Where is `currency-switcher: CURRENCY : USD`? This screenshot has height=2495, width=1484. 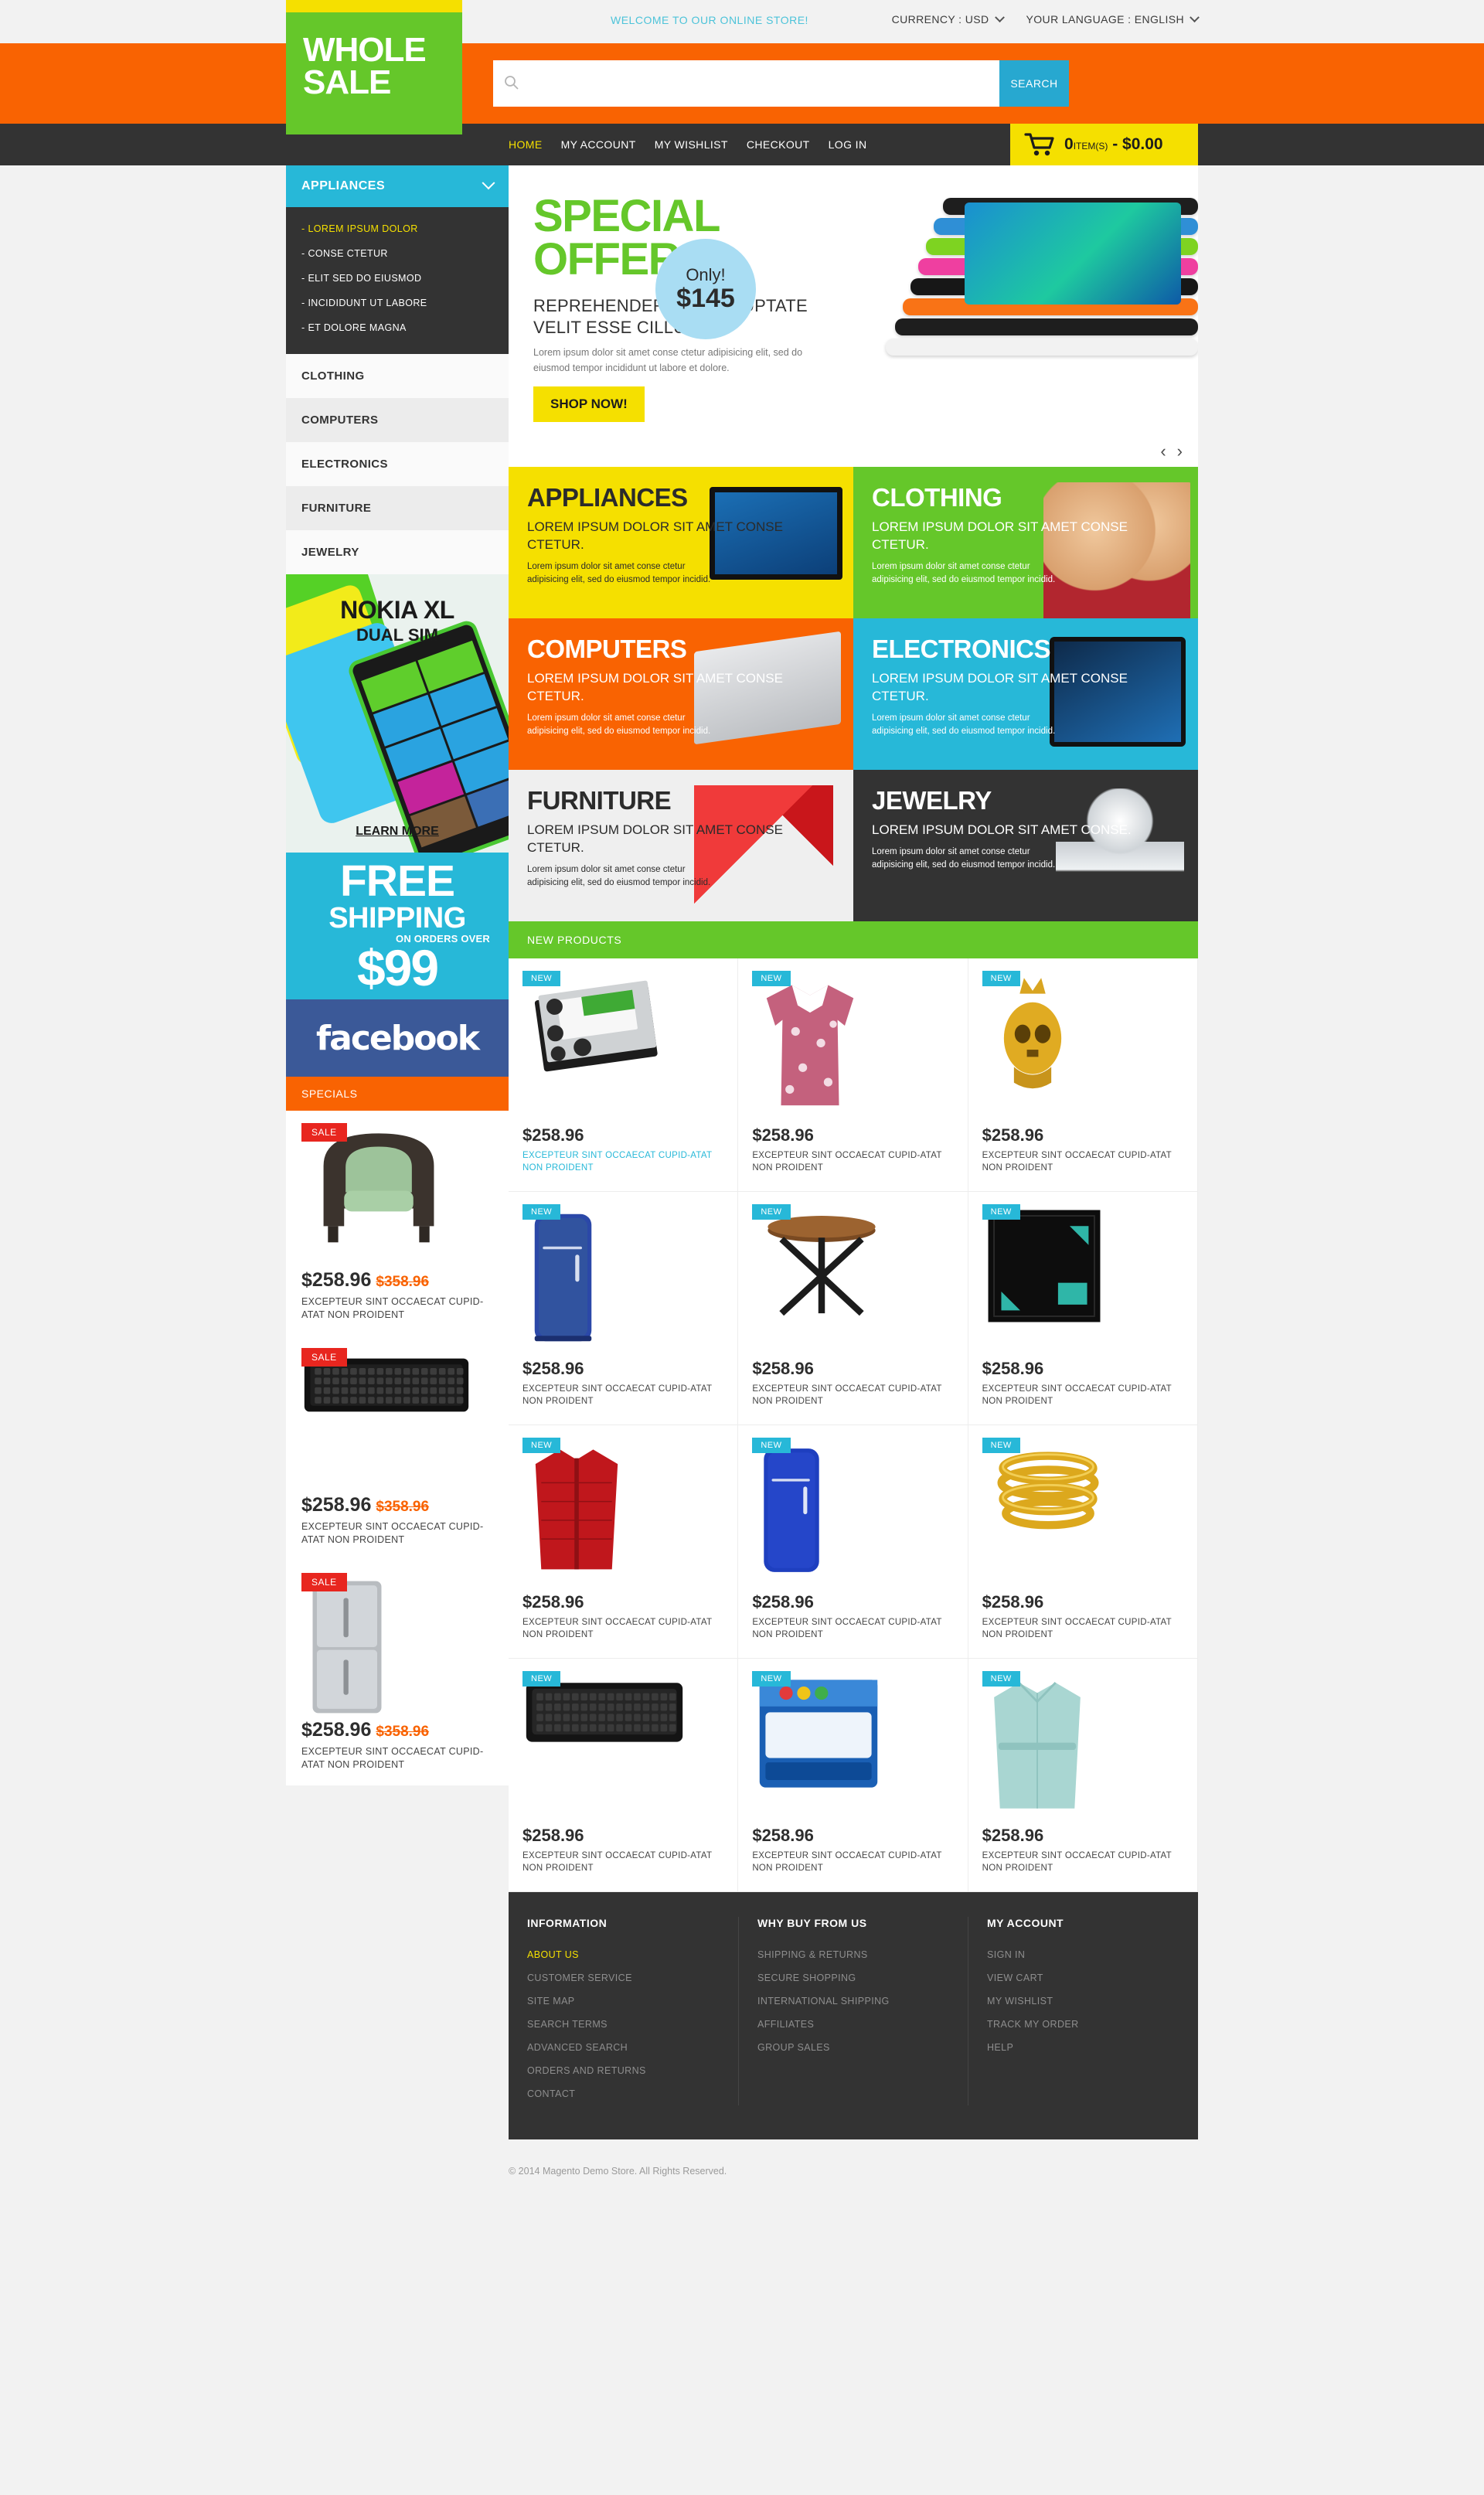 currency-switcher: CURRENCY : USD is located at coordinates (948, 19).